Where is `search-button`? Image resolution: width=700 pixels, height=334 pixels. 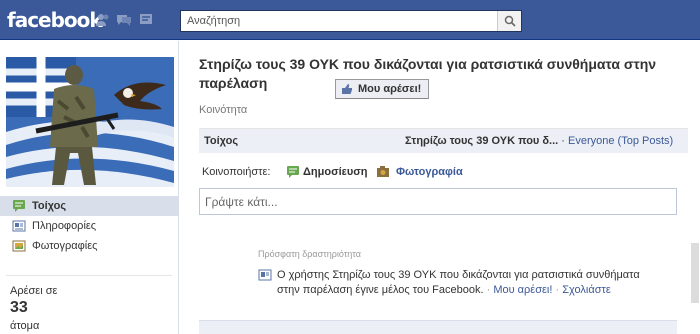 search-button is located at coordinates (509, 21).